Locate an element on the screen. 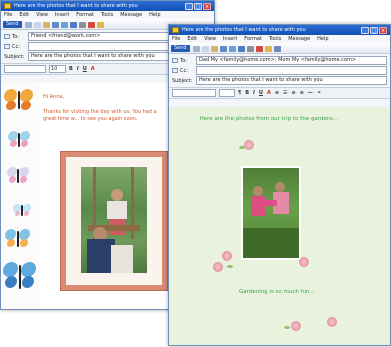 The image size is (391, 347). align-left-button: ≡ is located at coordinates (294, 93).